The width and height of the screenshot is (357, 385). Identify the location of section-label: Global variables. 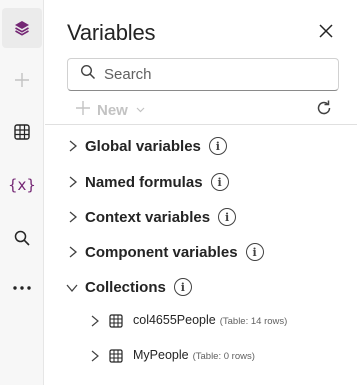
(143, 146).